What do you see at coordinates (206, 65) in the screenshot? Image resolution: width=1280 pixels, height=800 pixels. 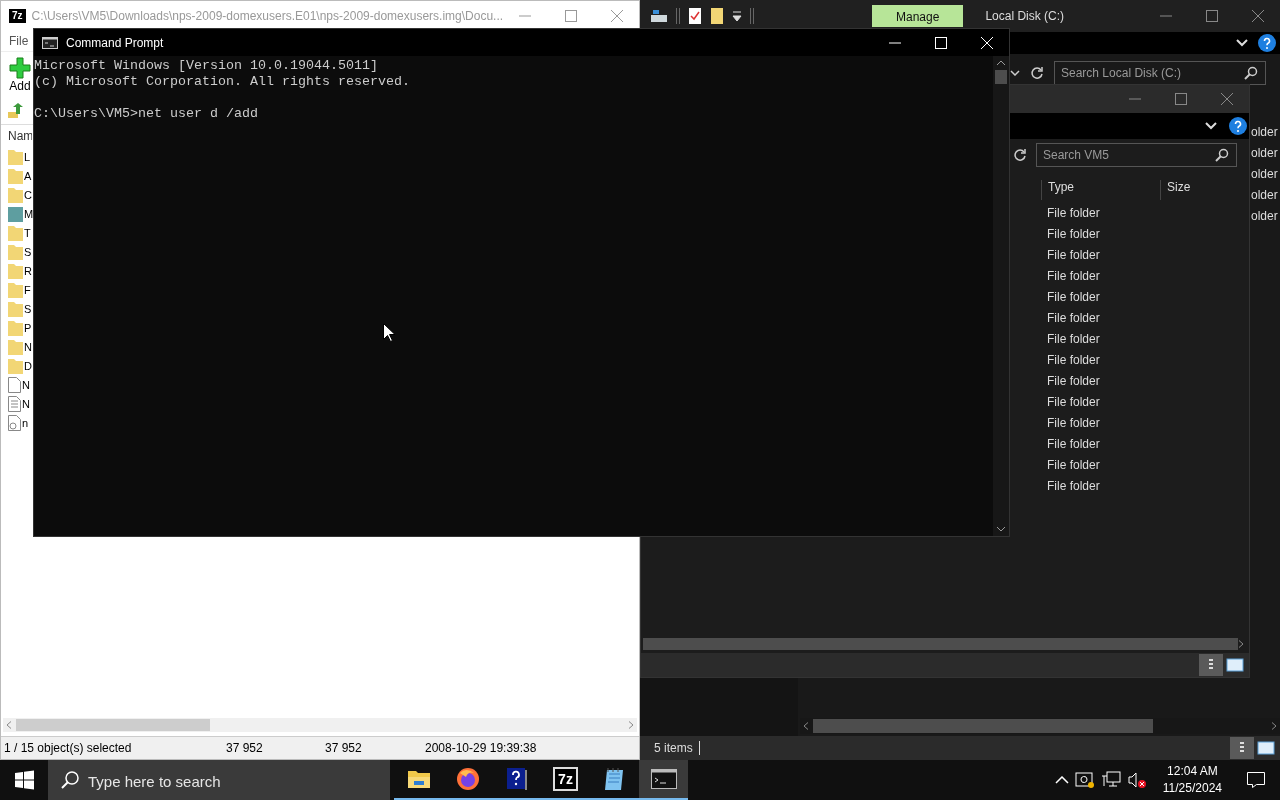 I see `console-line: Microsoft Windows [Version 10.0.19044.5011]` at bounding box center [206, 65].